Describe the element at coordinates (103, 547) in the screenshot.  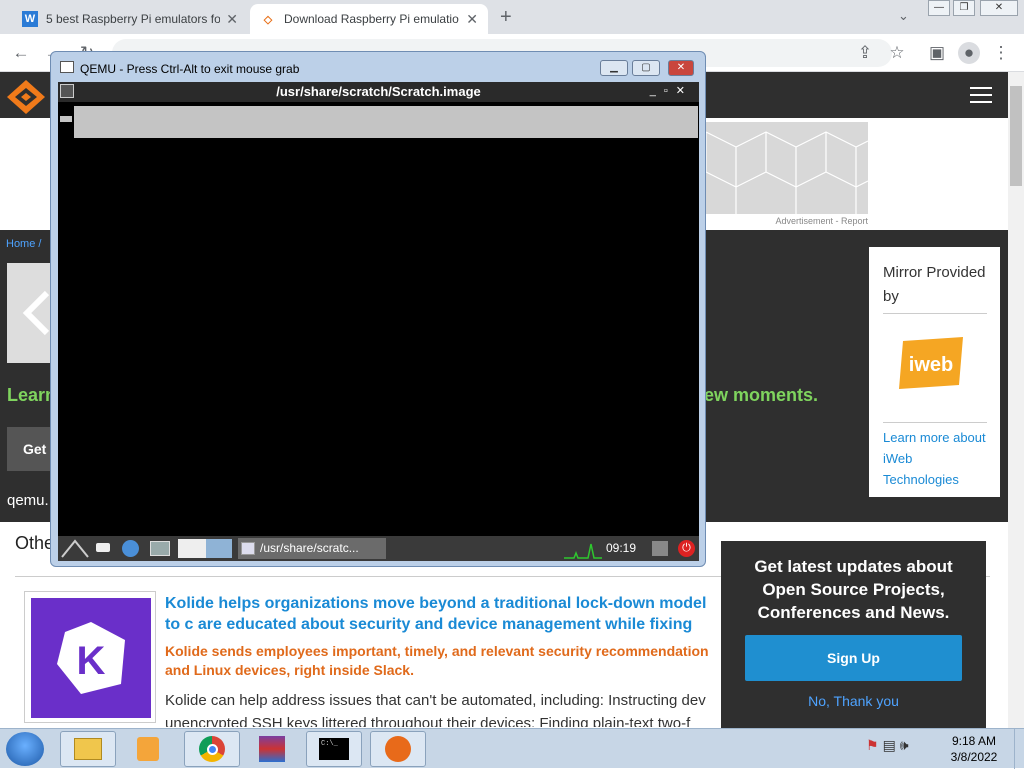
I see `guest-terminal-icon` at that location.